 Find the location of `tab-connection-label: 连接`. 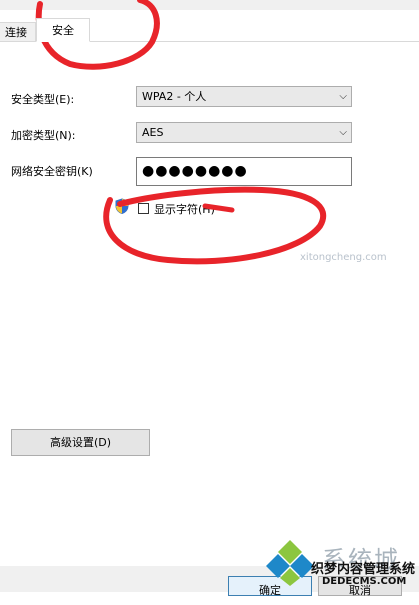

tab-connection-label: 连接 is located at coordinates (16, 32).